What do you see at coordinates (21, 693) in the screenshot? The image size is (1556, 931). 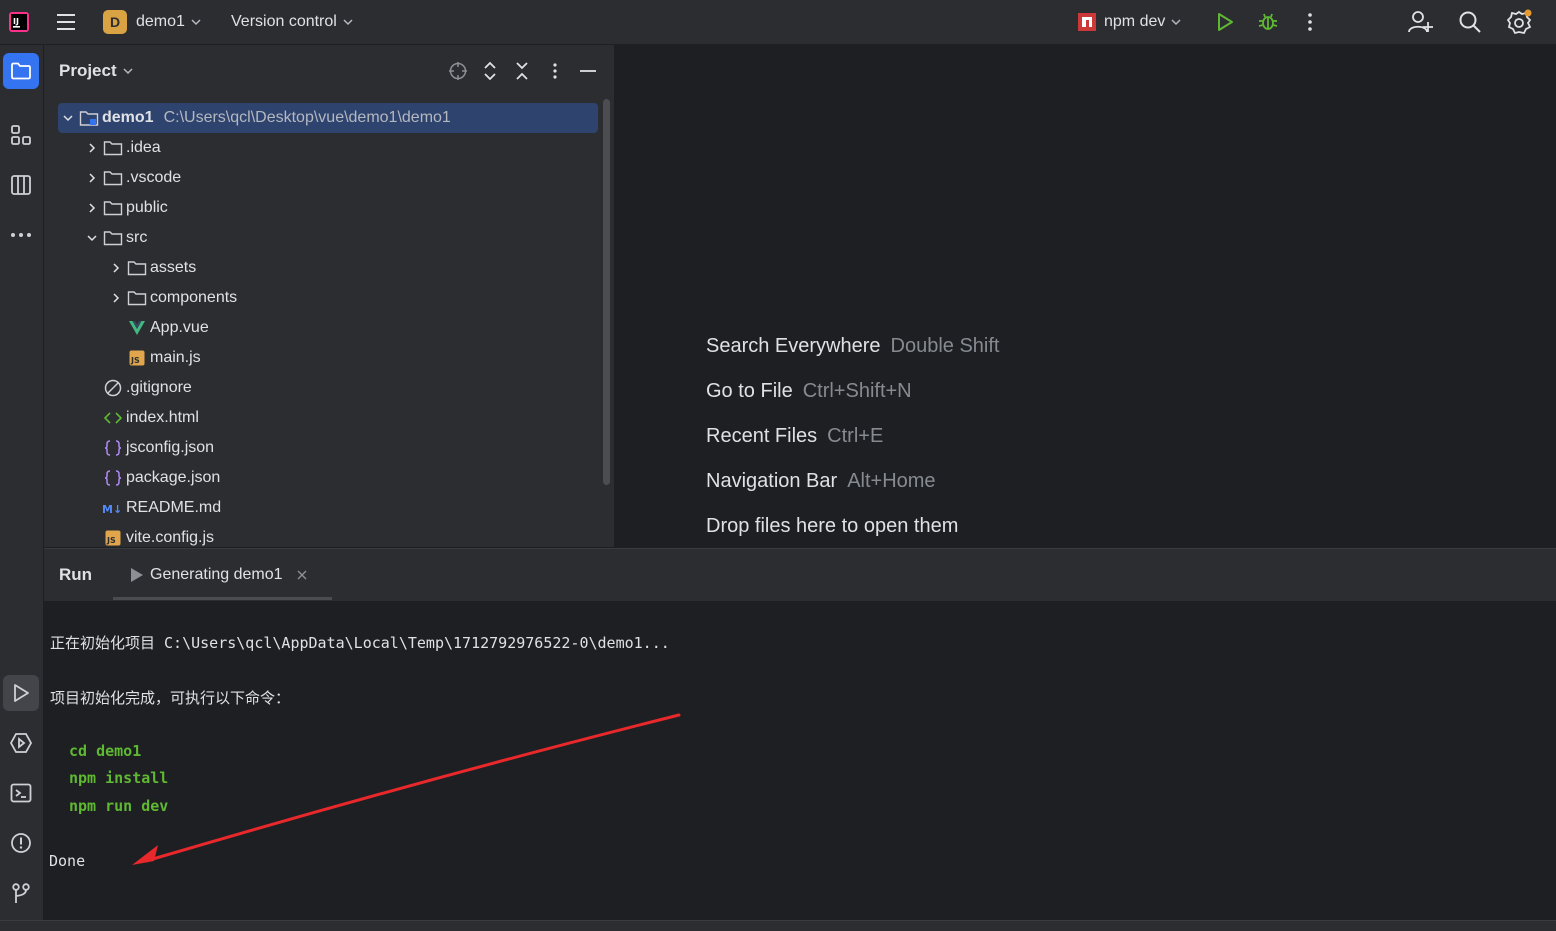 I see `run-tool-icon` at bounding box center [21, 693].